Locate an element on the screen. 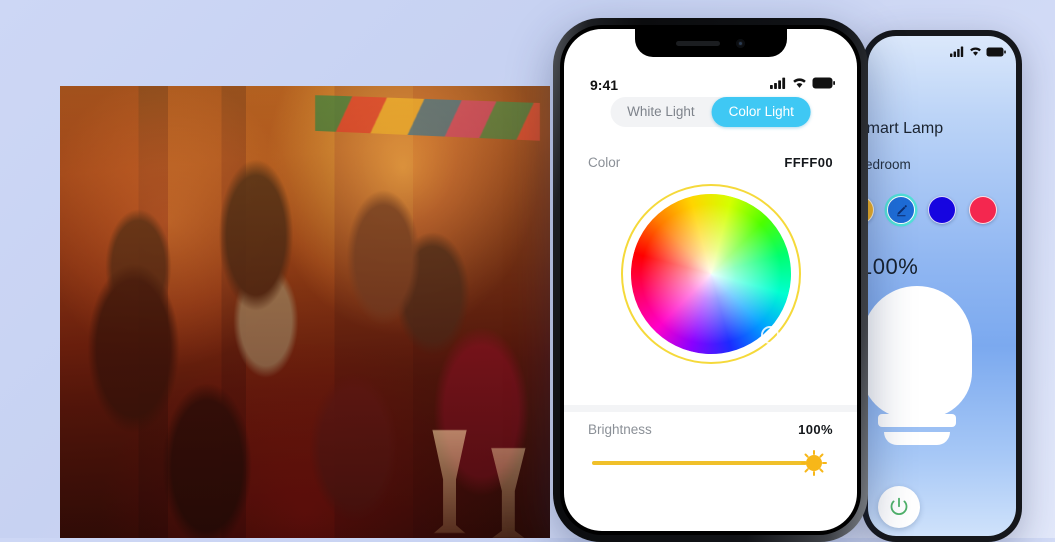 Image resolution: width=1055 pixels, height=542 pixels. power-icon is located at coordinates (899, 506).